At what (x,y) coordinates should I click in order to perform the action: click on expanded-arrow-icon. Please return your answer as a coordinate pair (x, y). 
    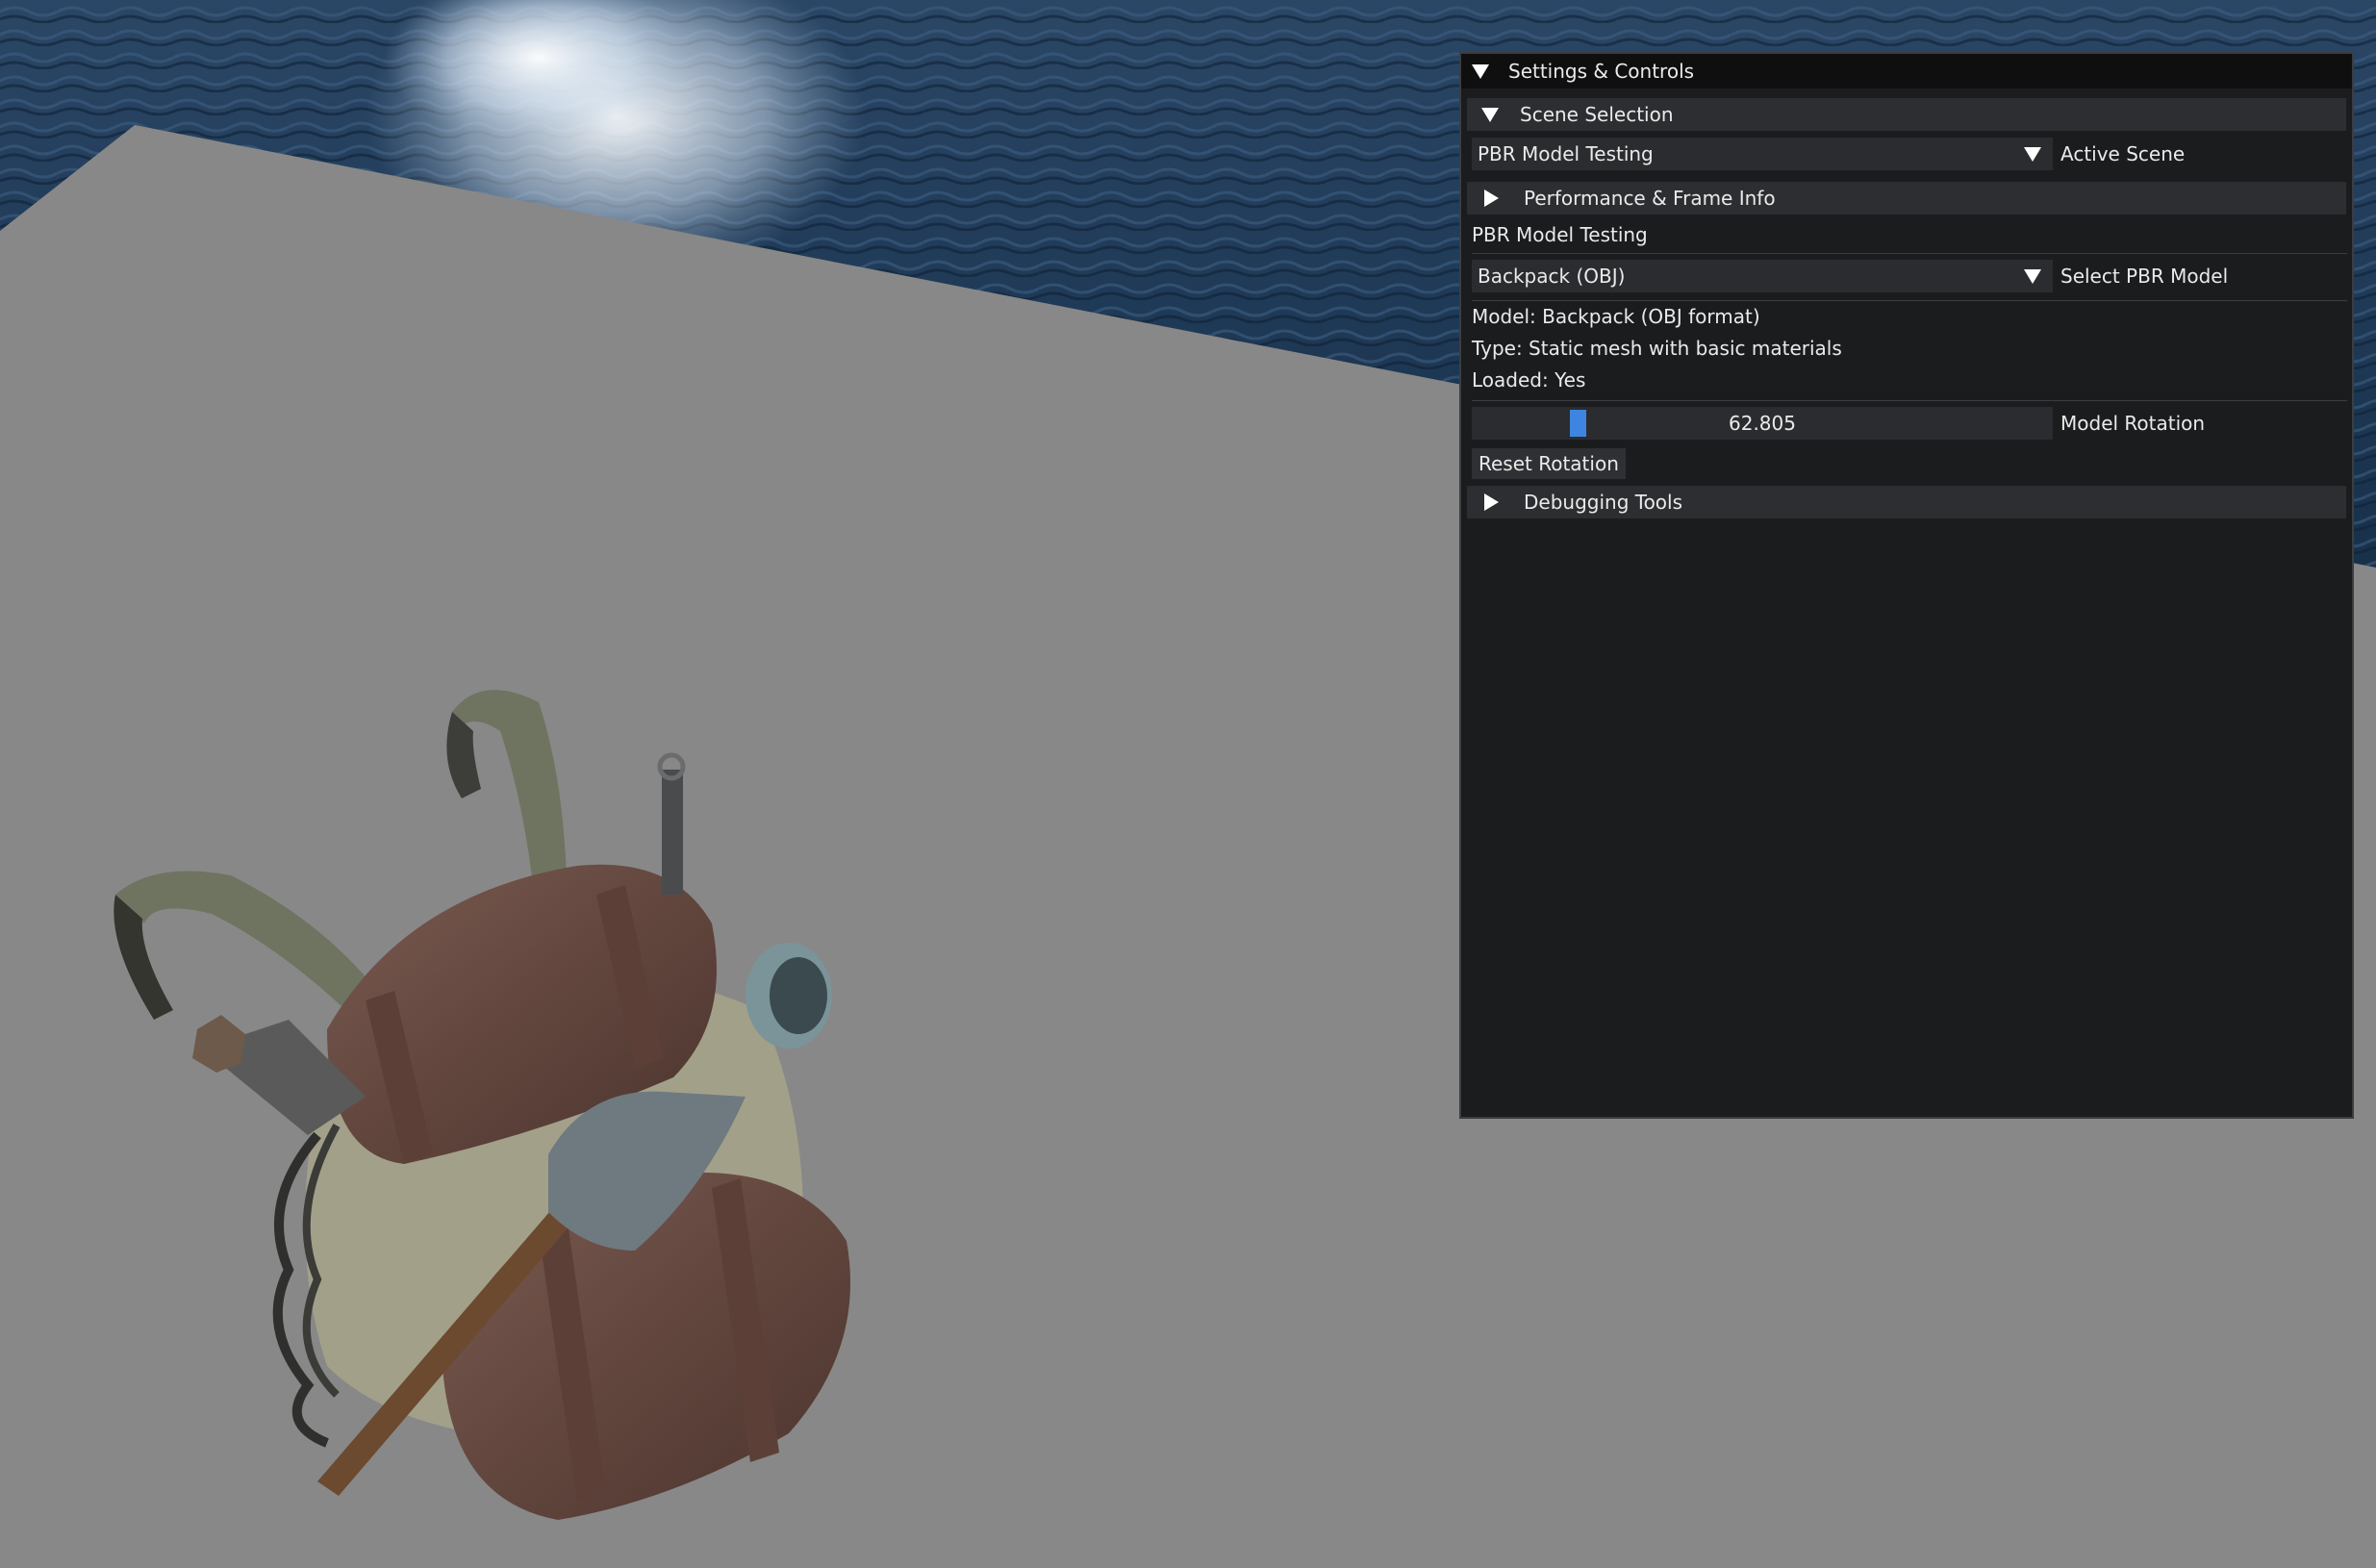
    Looking at the image, I should click on (1490, 114).